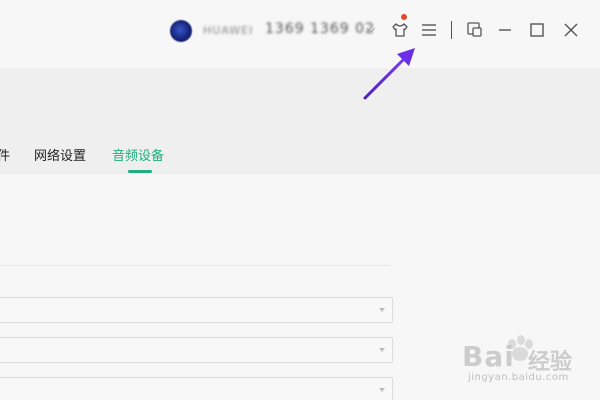 Image resolution: width=600 pixels, height=400 pixels. I want to click on hamburger-menu-icon, so click(429, 30).